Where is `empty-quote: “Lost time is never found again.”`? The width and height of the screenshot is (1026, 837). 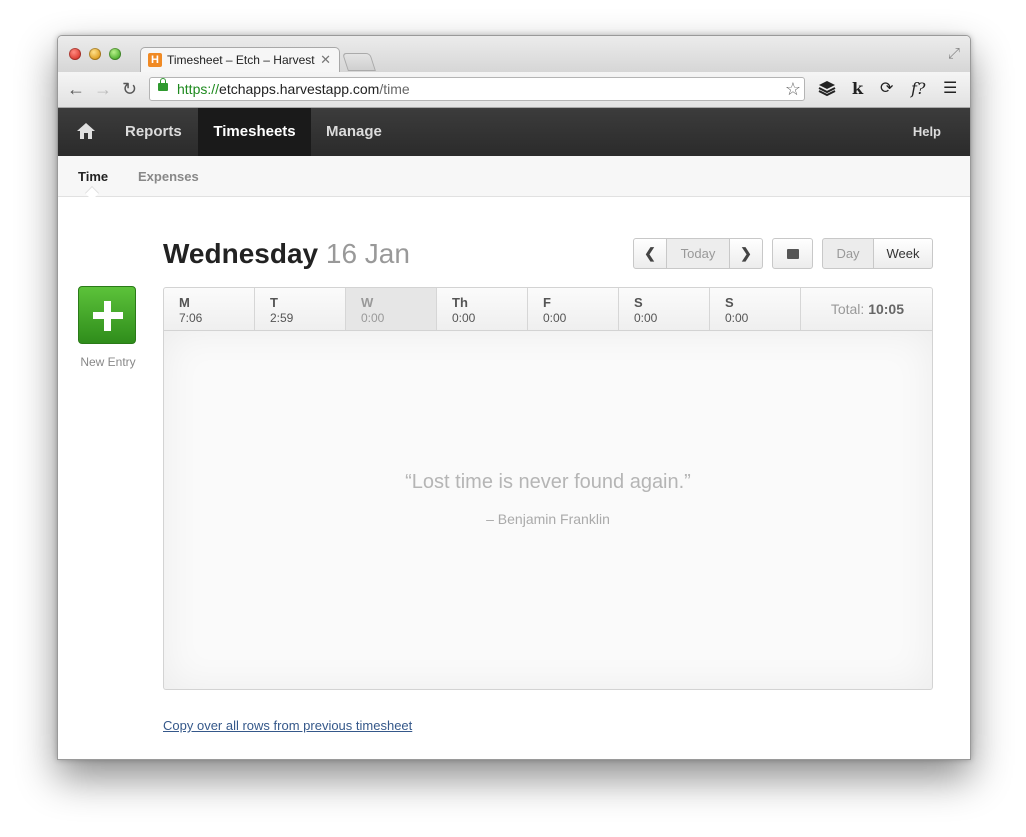 empty-quote: “Lost time is never found again.” is located at coordinates (548, 482).